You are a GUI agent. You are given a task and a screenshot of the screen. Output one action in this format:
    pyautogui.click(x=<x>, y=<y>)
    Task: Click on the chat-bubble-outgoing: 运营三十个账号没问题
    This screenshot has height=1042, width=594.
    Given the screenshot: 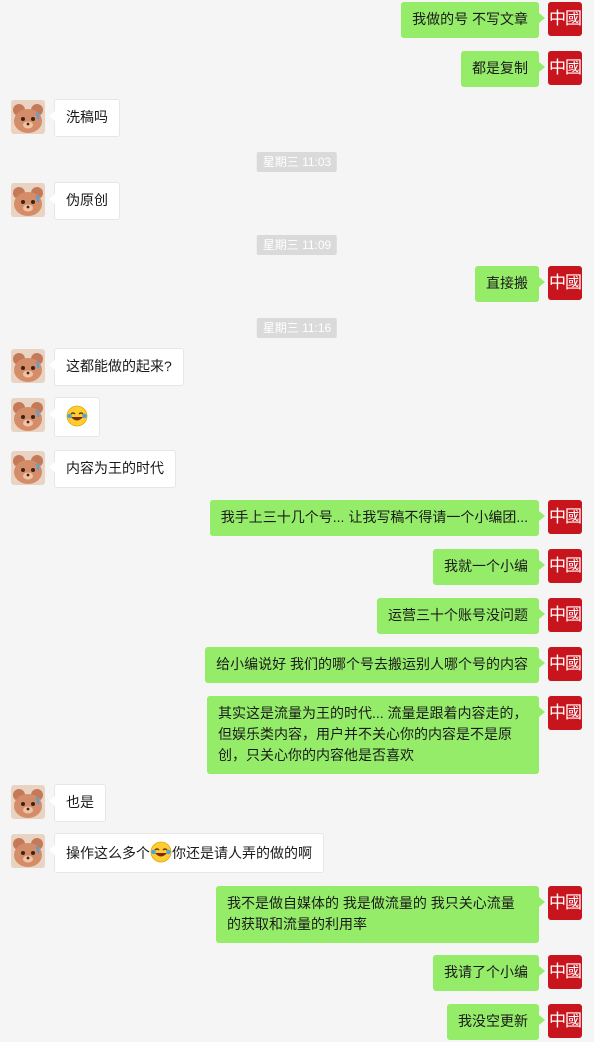 What is the action you would take?
    pyautogui.click(x=461, y=616)
    